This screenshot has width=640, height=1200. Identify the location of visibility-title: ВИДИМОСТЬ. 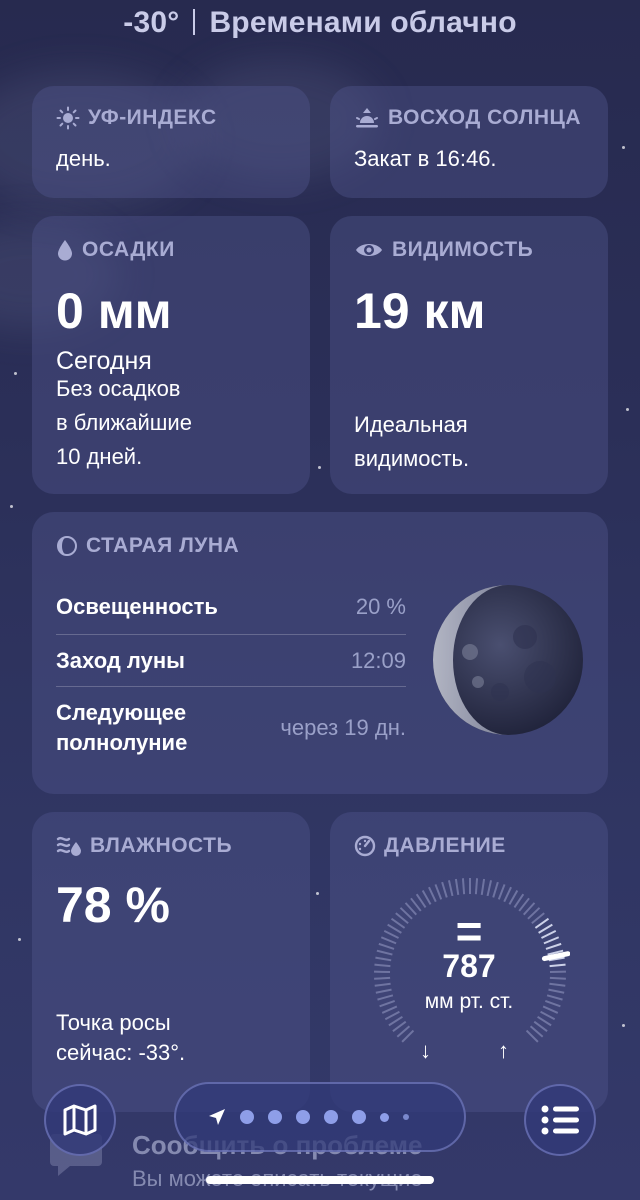
(443, 250).